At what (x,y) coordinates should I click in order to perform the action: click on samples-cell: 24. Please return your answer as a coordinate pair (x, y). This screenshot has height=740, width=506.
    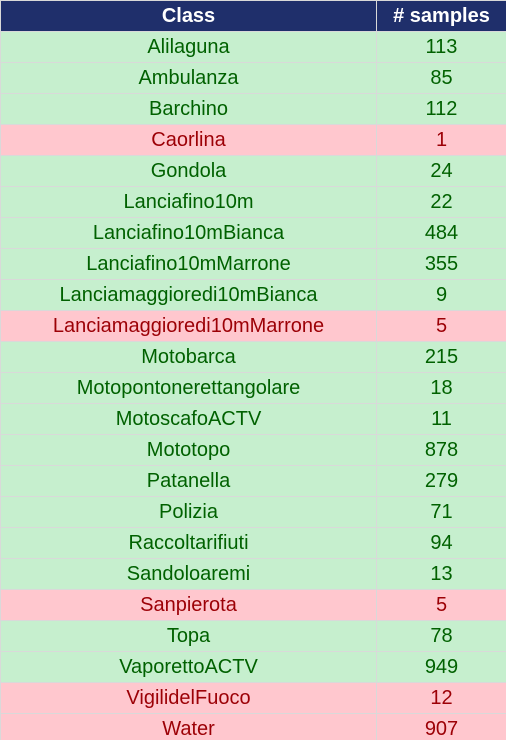
    Looking at the image, I should click on (441, 171).